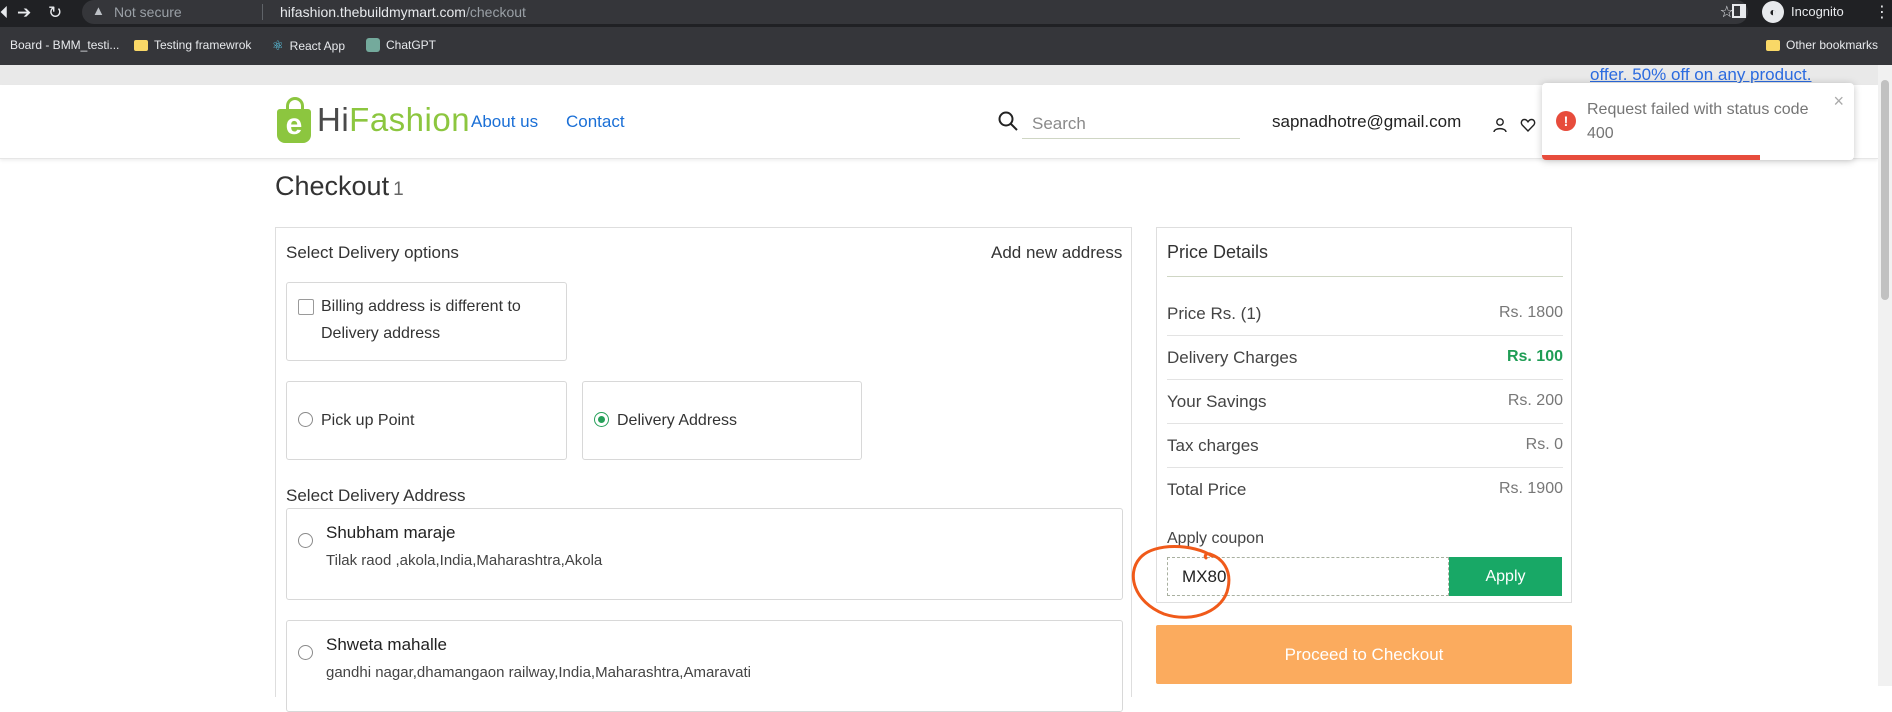  I want to click on apply-coupon-button: Apply, so click(1505, 576).